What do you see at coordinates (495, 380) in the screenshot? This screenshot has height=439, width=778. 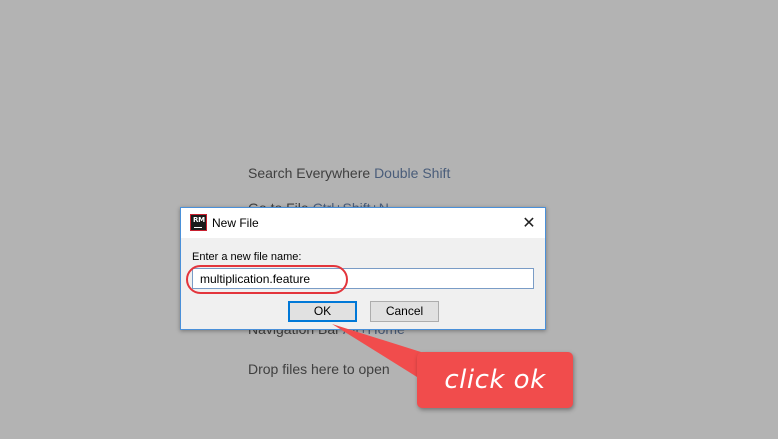 I see `click-ok-callout: click ok` at bounding box center [495, 380].